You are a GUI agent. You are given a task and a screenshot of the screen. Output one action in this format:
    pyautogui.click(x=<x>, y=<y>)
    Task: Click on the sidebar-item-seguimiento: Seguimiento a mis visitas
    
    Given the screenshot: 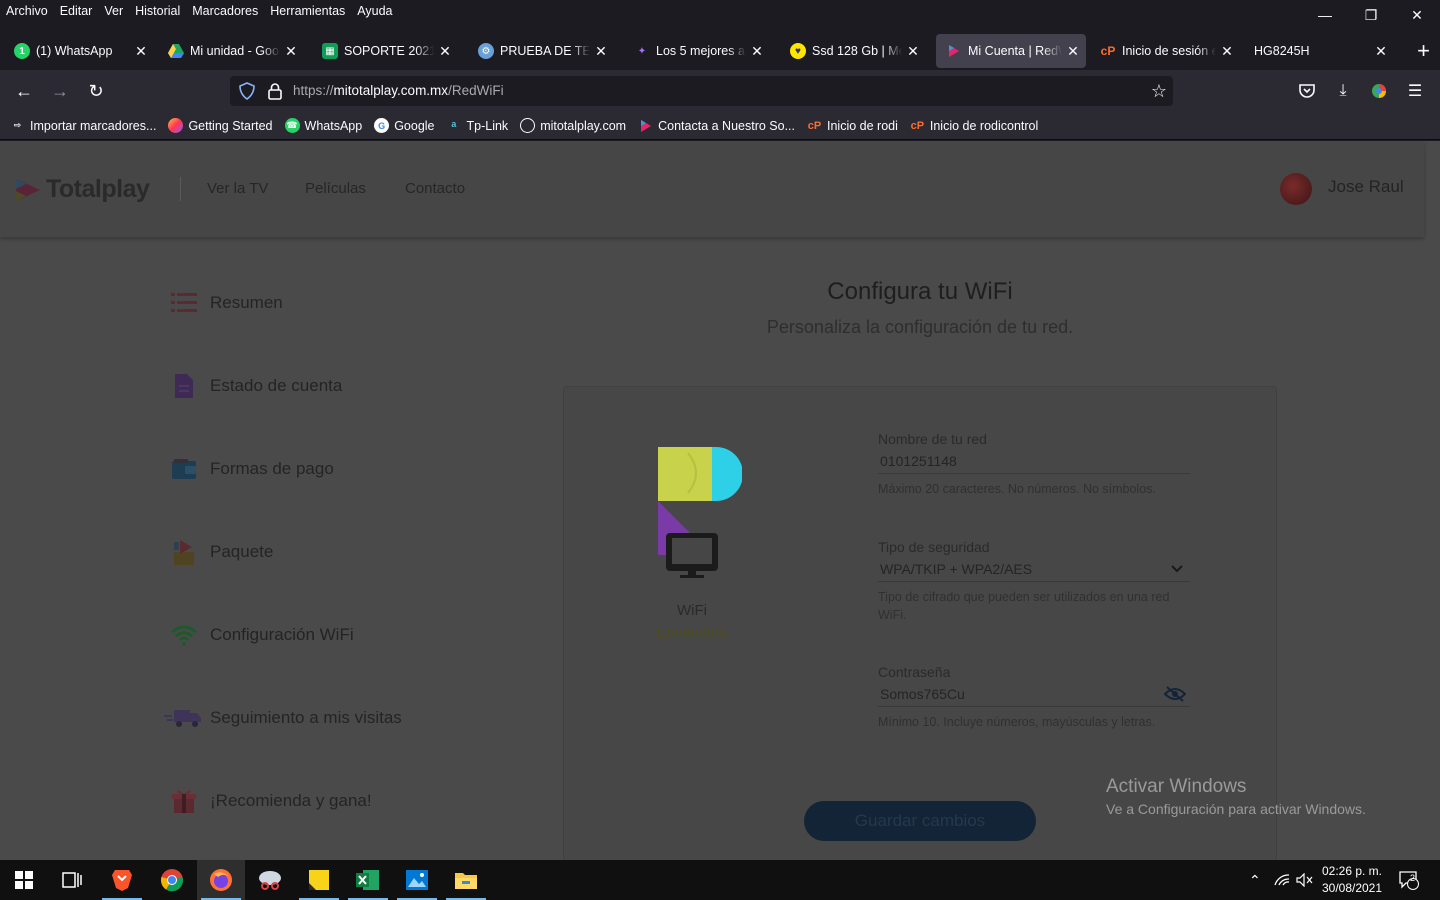 What is the action you would take?
    pyautogui.click(x=283, y=718)
    